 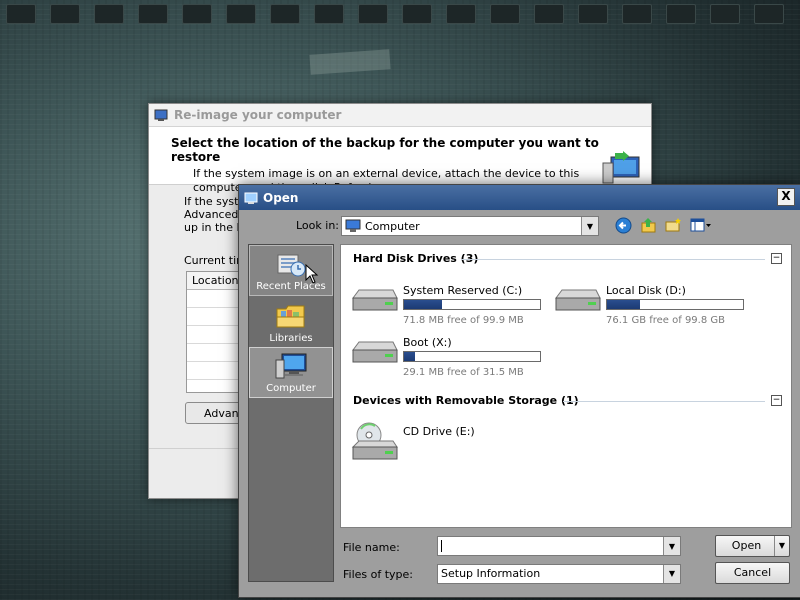 What do you see at coordinates (701, 225) in the screenshot?
I see `view-menu-icon` at bounding box center [701, 225].